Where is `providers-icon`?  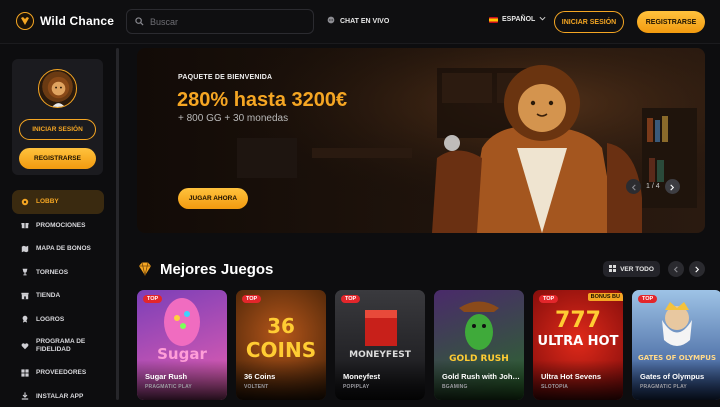
providers-icon is located at coordinates (25, 373).